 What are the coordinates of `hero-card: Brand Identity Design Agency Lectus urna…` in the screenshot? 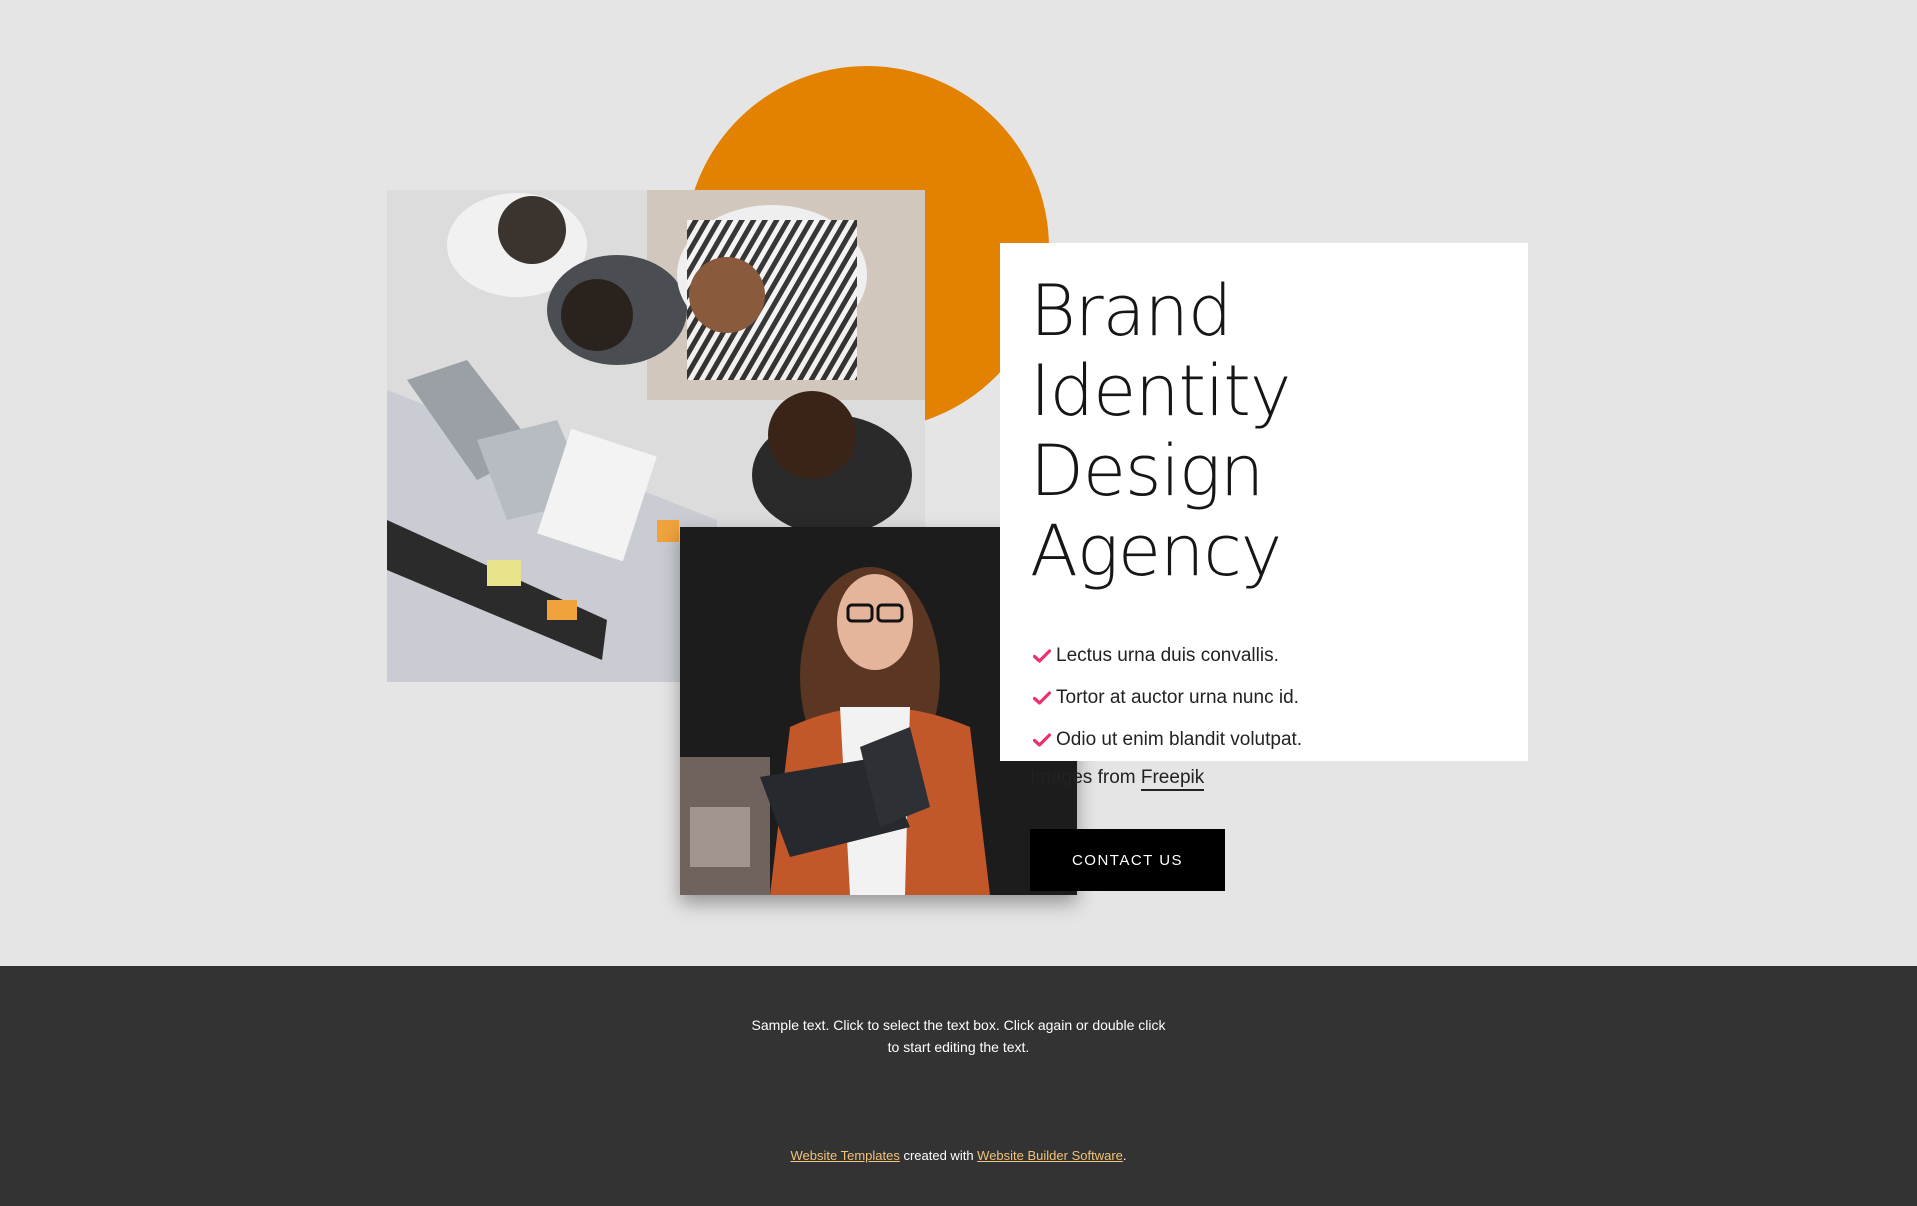 It's located at (1264, 567).